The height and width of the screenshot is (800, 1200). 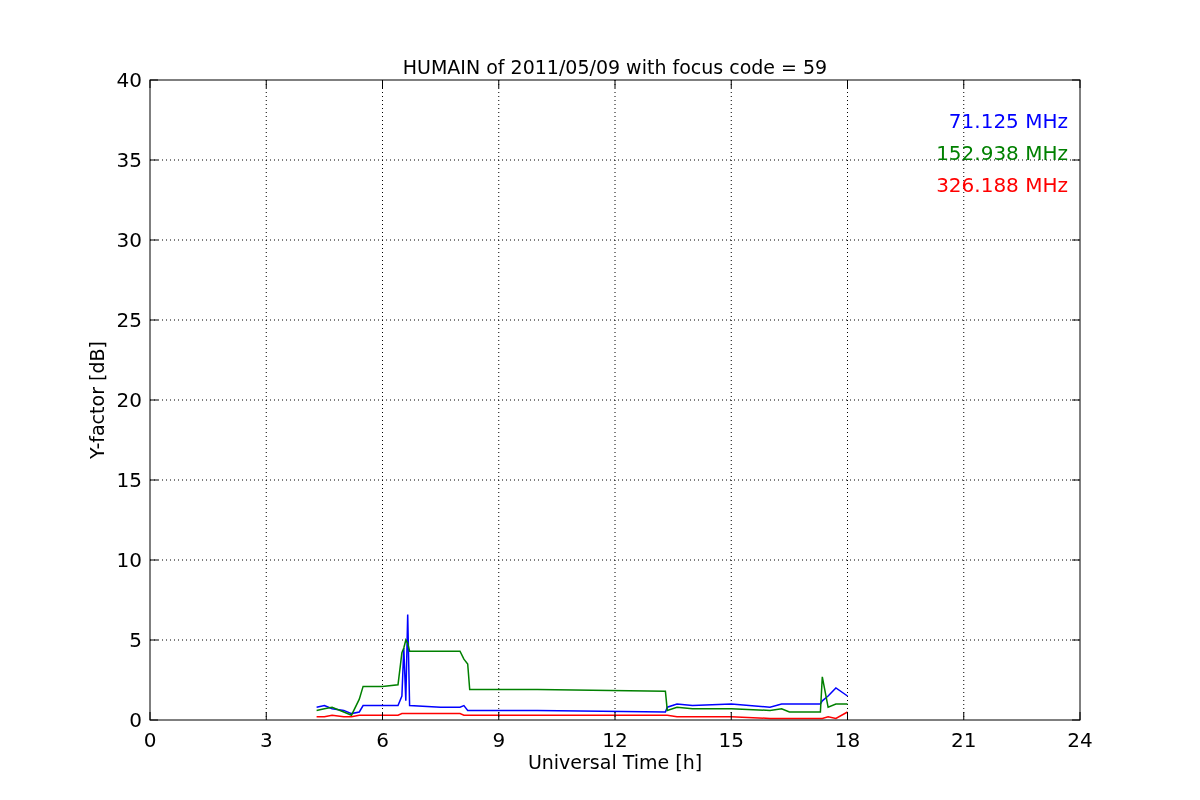 What do you see at coordinates (615, 762) in the screenshot?
I see `x-axis-label: Universal Time [h]` at bounding box center [615, 762].